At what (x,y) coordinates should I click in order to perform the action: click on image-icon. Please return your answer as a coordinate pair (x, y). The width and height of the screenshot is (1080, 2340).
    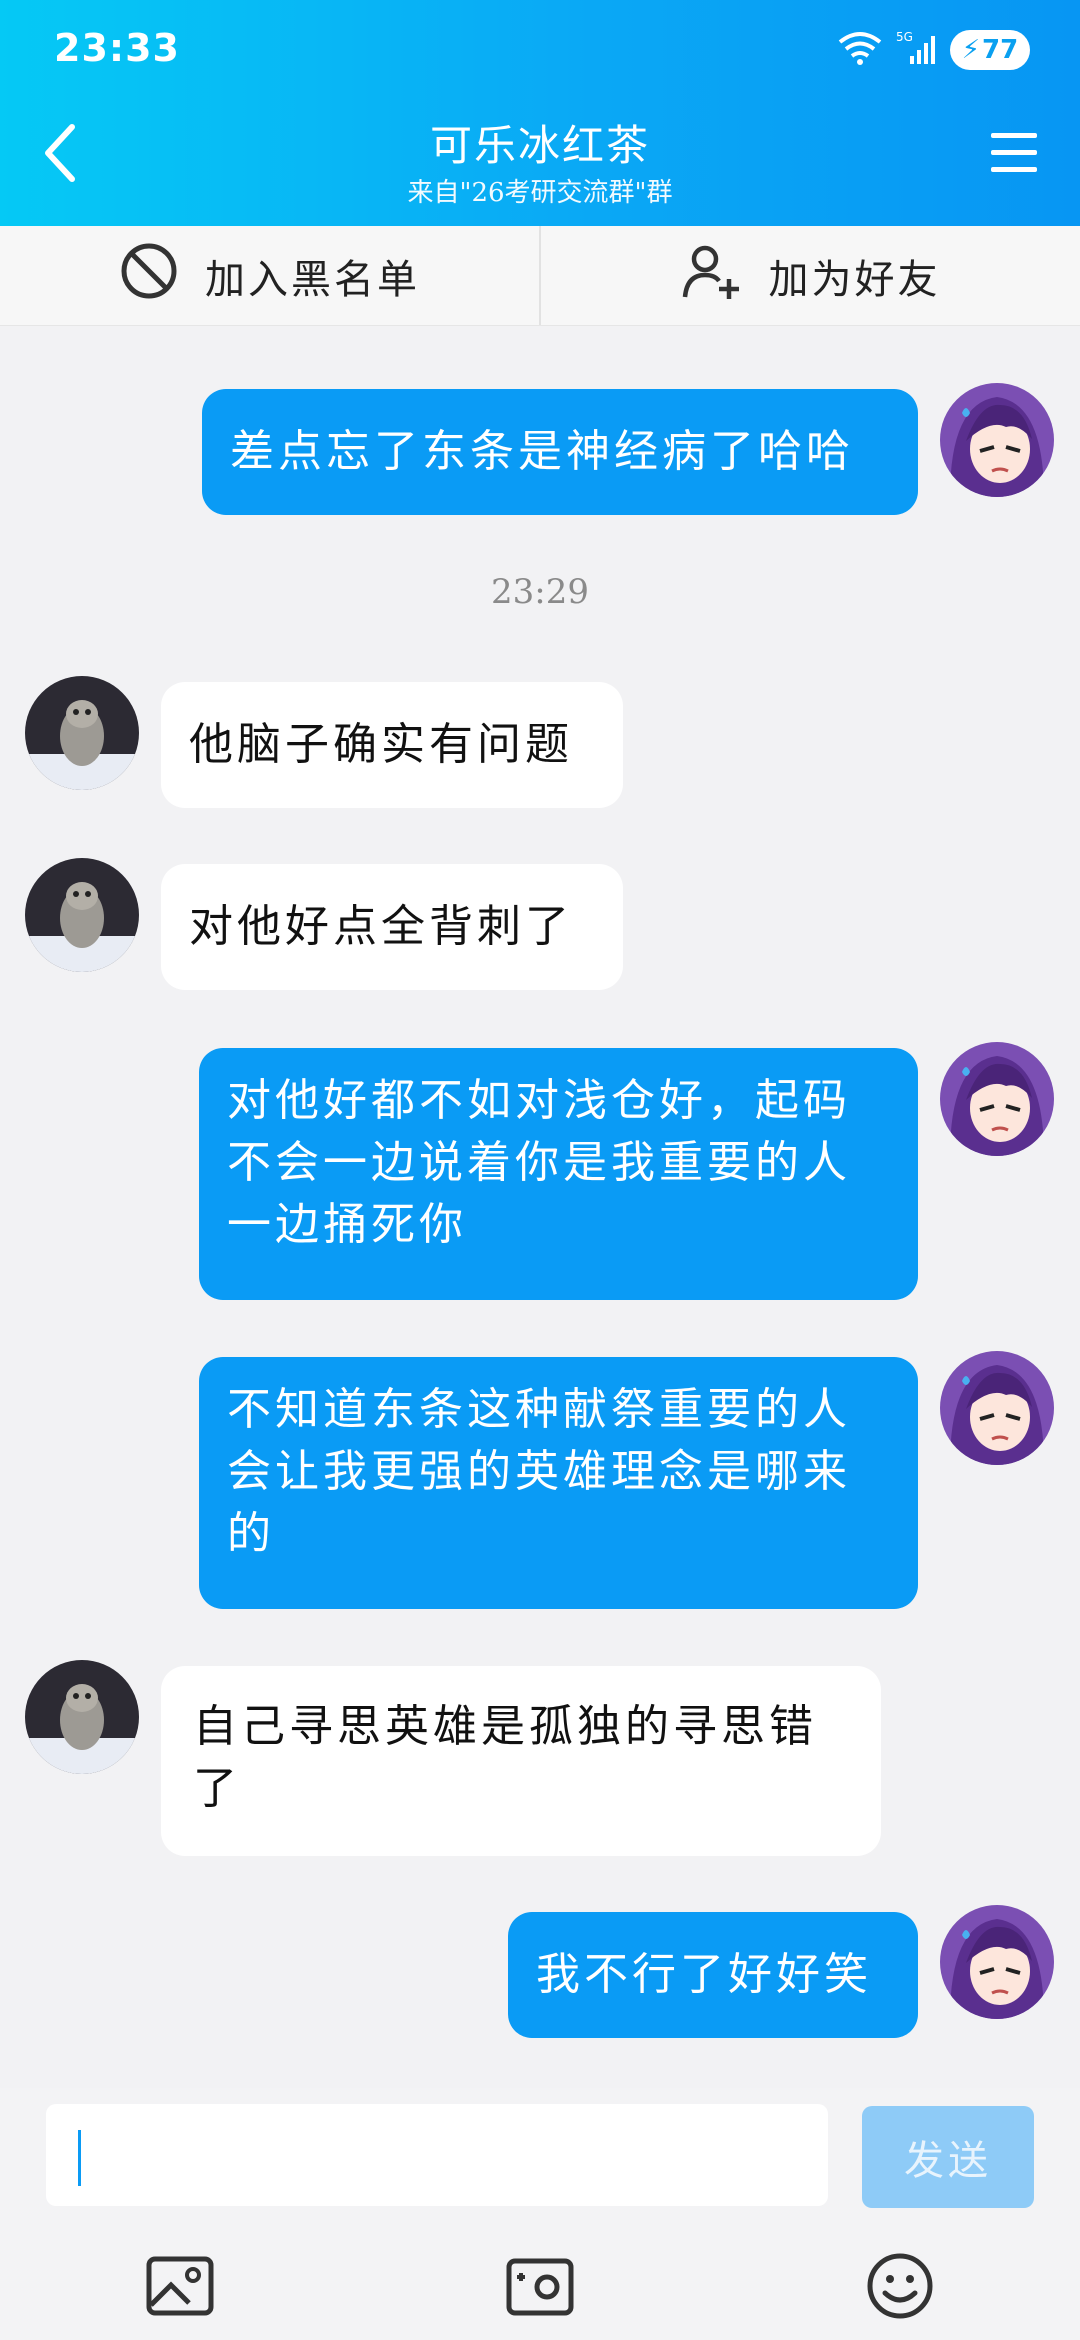
    Looking at the image, I should click on (180, 2288).